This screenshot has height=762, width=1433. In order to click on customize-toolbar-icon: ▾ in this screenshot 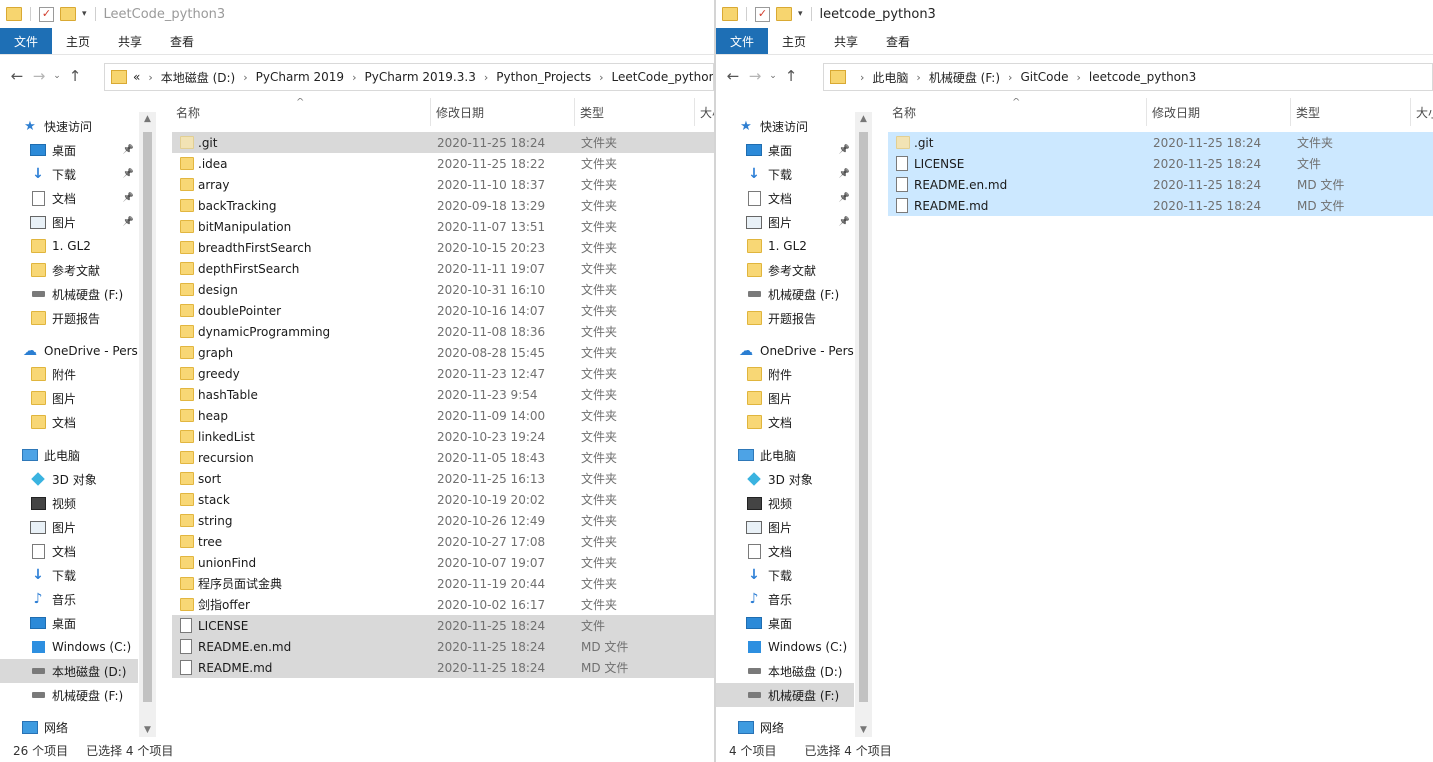, I will do `click(84, 14)`.